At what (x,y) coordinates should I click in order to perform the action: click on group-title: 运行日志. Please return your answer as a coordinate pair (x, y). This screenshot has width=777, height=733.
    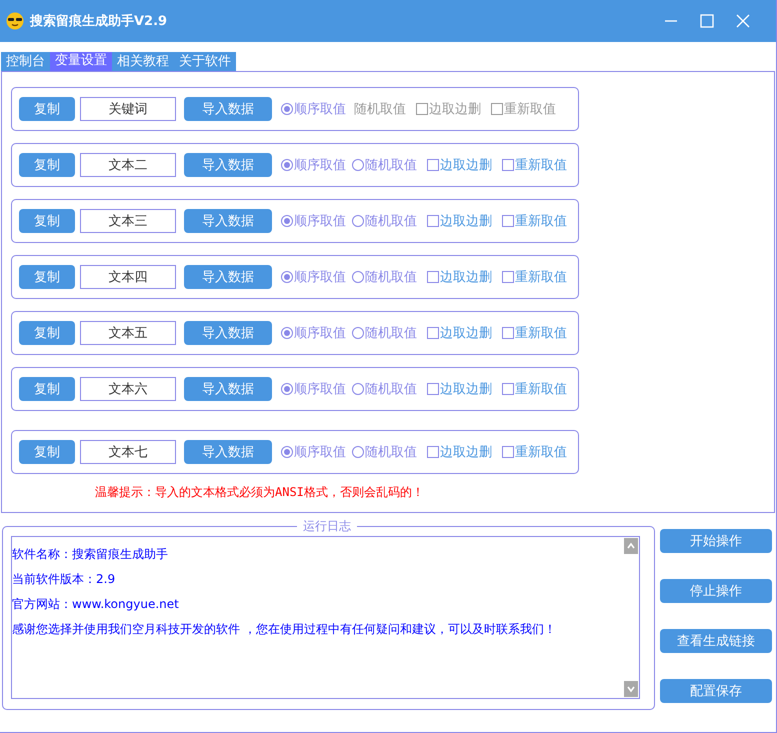
    Looking at the image, I should click on (327, 526).